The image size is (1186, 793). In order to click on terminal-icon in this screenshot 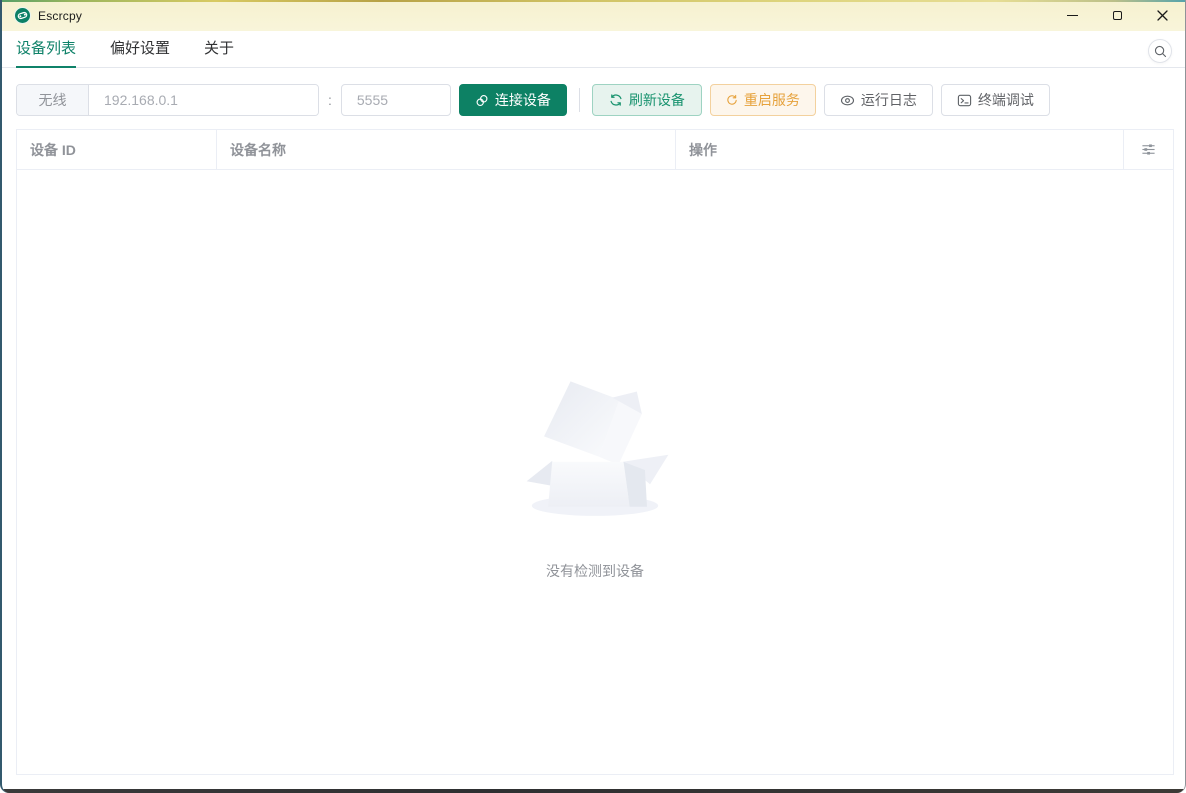, I will do `click(964, 100)`.